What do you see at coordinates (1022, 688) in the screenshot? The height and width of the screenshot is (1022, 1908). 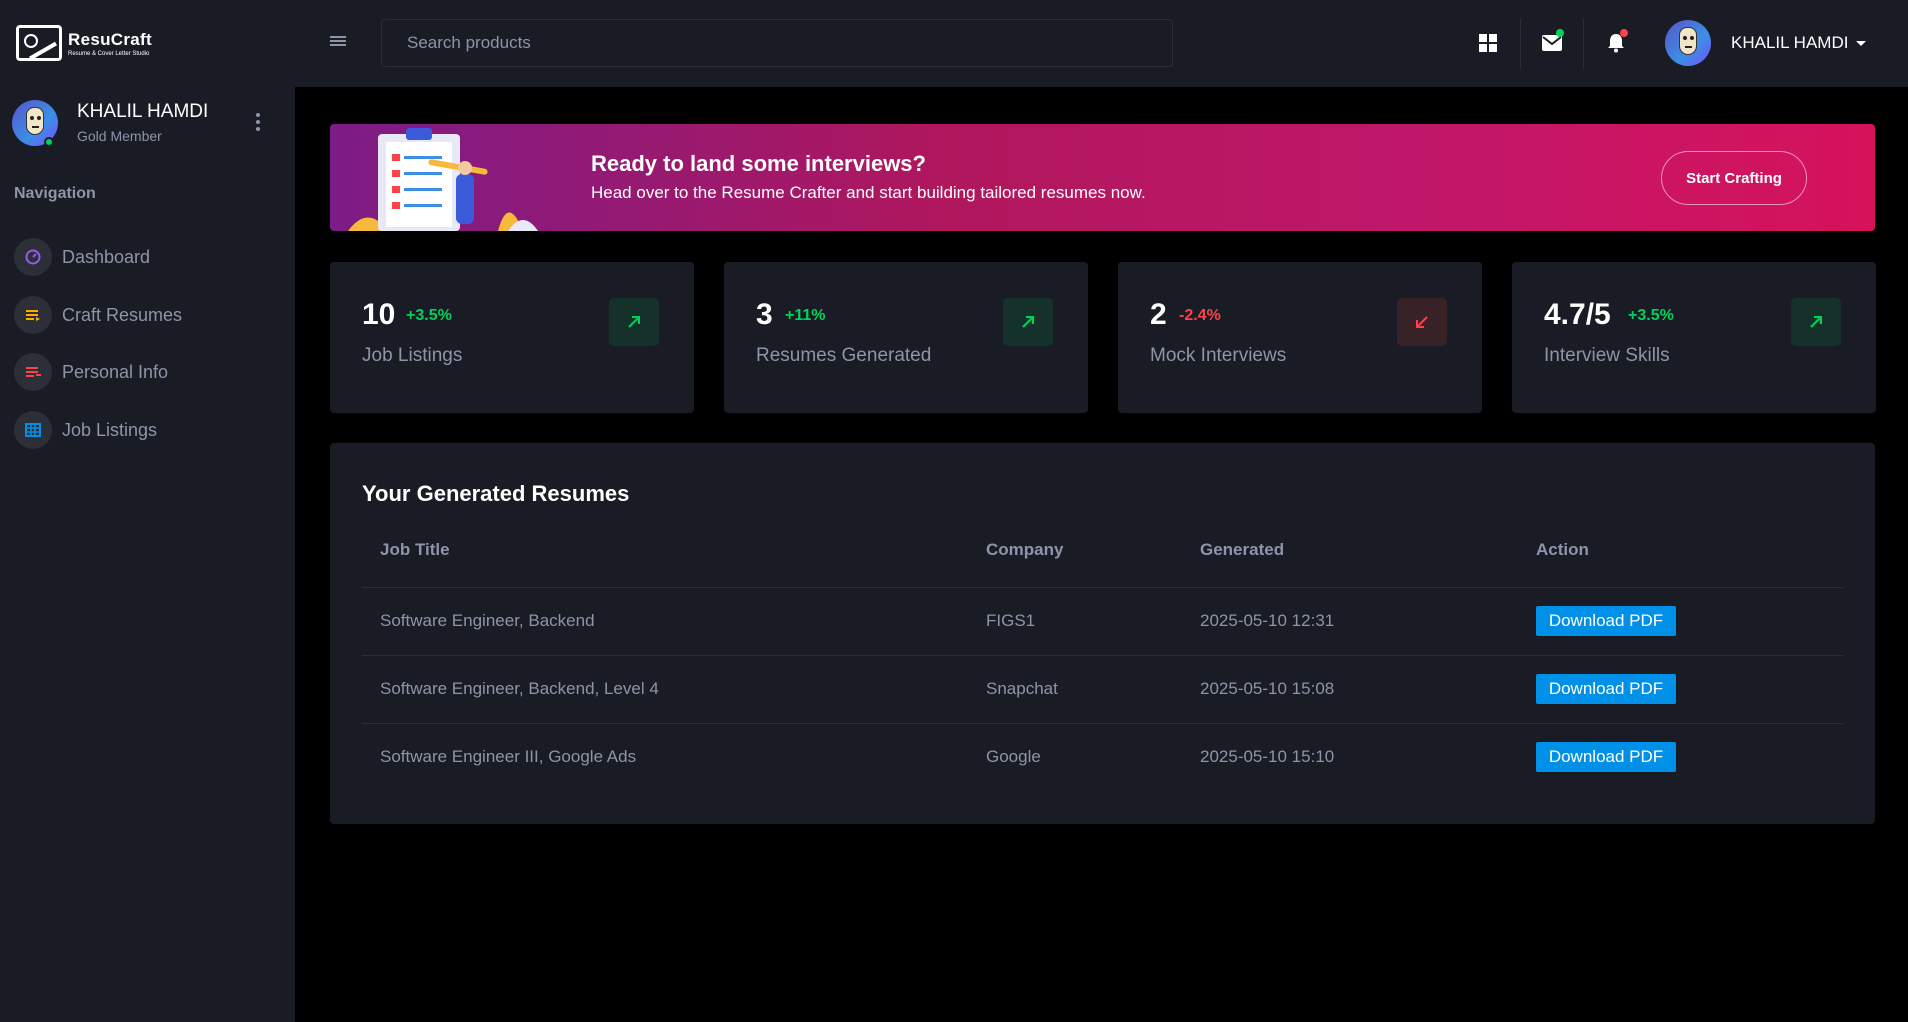 I see `company-cell: Snapchat` at bounding box center [1022, 688].